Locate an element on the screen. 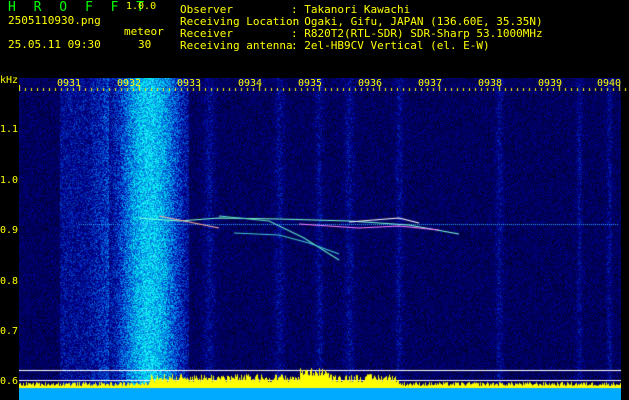  freq-tick-label: 1.0 is located at coordinates (9, 180).